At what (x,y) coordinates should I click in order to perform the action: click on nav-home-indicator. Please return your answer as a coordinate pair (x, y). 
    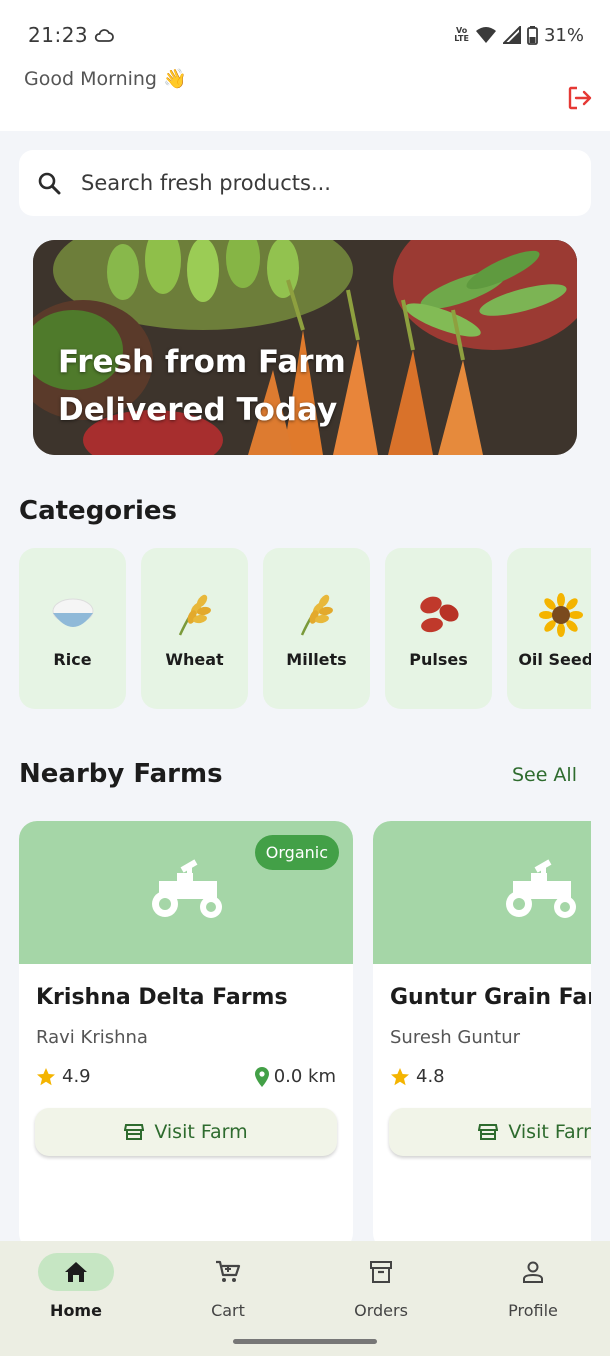
    Looking at the image, I should click on (76, 1272).